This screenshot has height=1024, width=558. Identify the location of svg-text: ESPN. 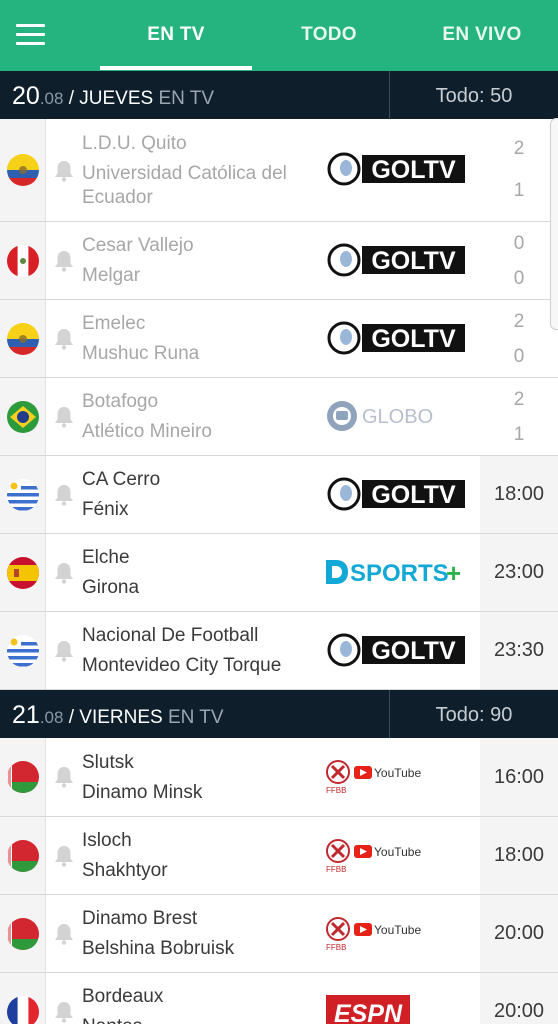
(368, 1012).